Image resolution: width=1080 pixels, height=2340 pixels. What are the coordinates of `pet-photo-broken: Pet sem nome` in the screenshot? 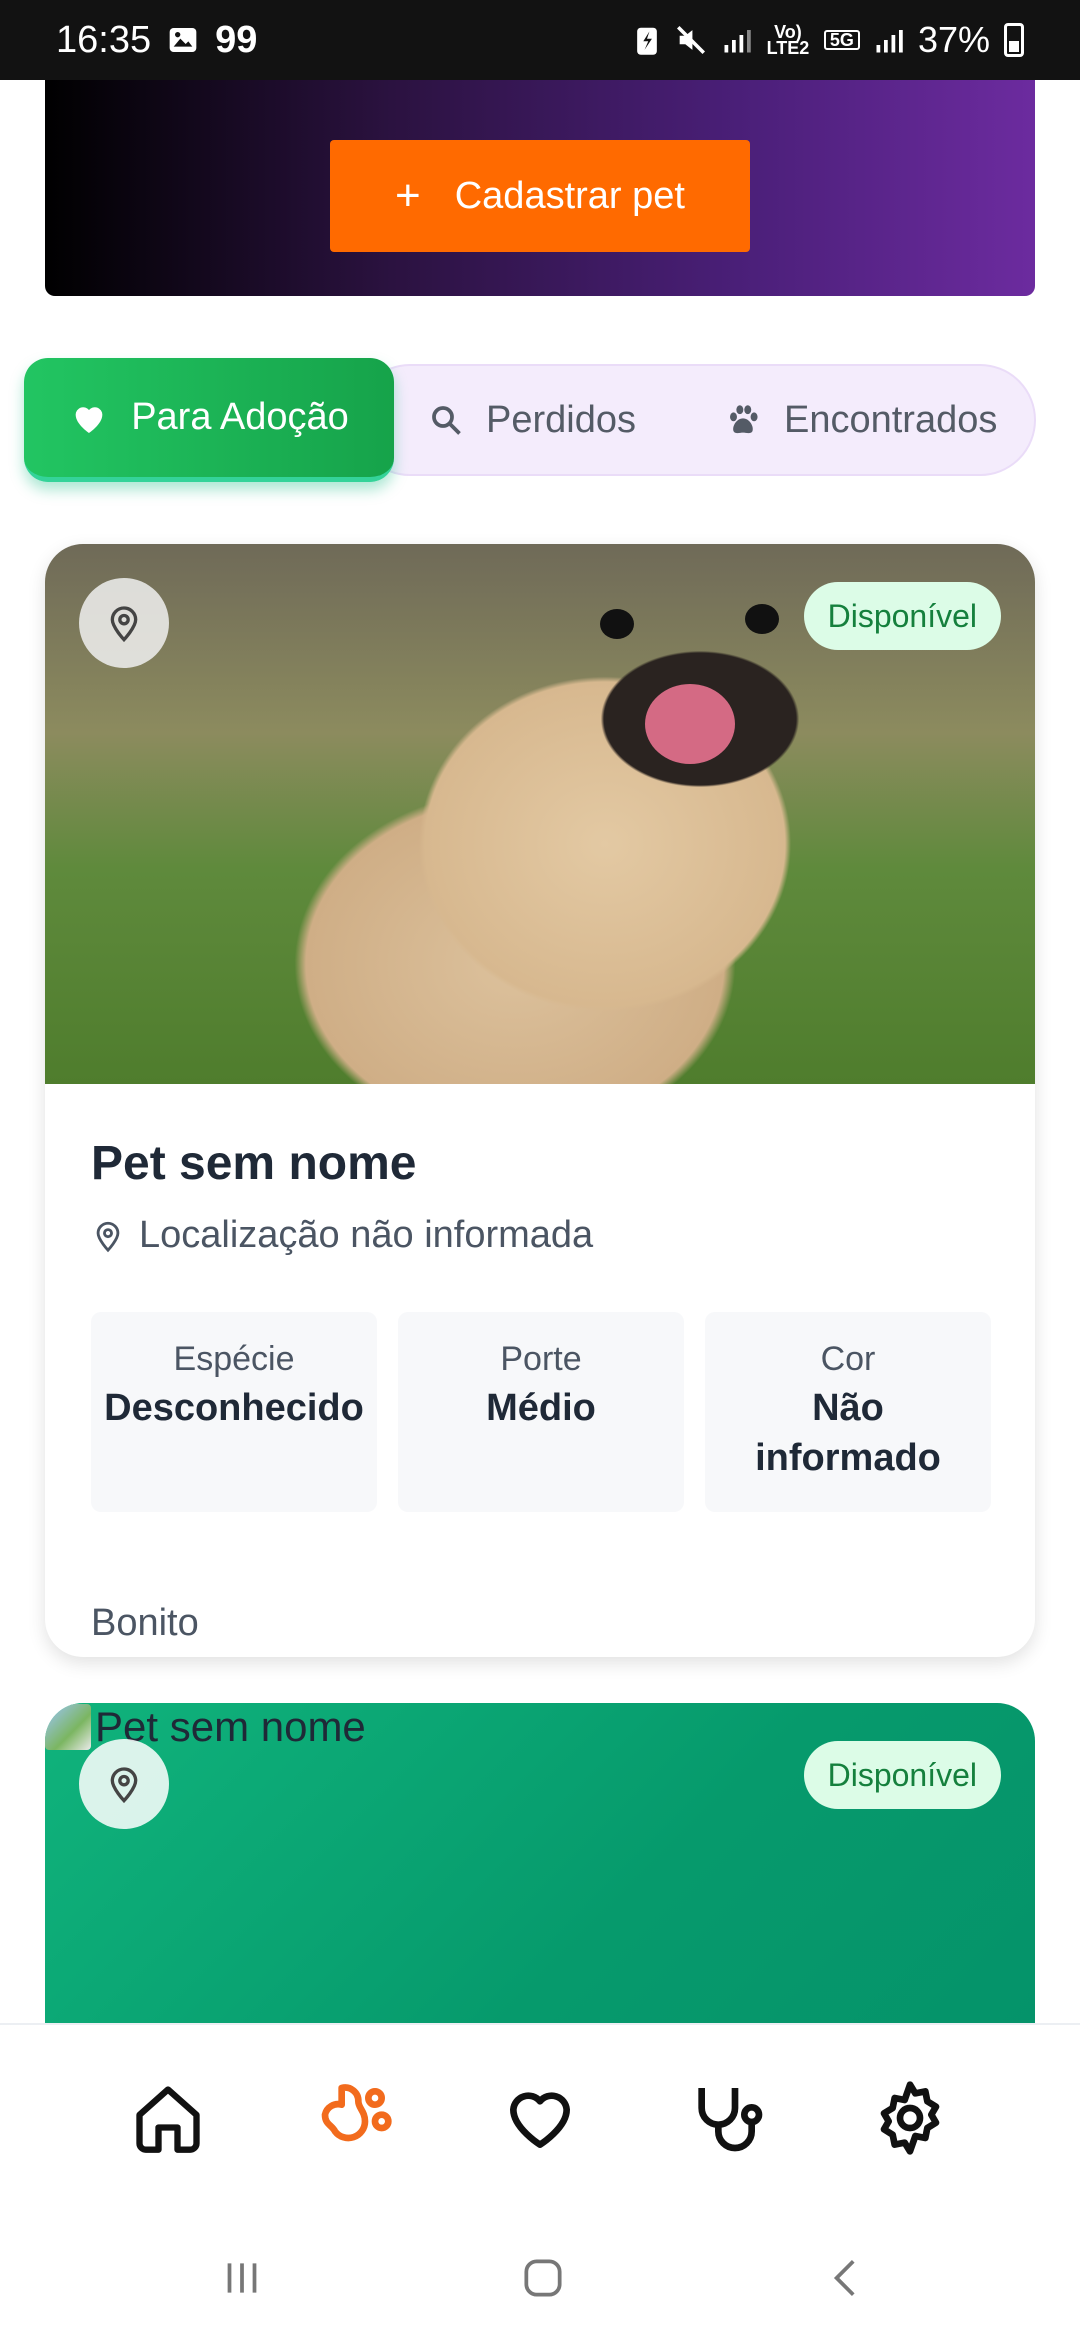 It's located at (205, 1727).